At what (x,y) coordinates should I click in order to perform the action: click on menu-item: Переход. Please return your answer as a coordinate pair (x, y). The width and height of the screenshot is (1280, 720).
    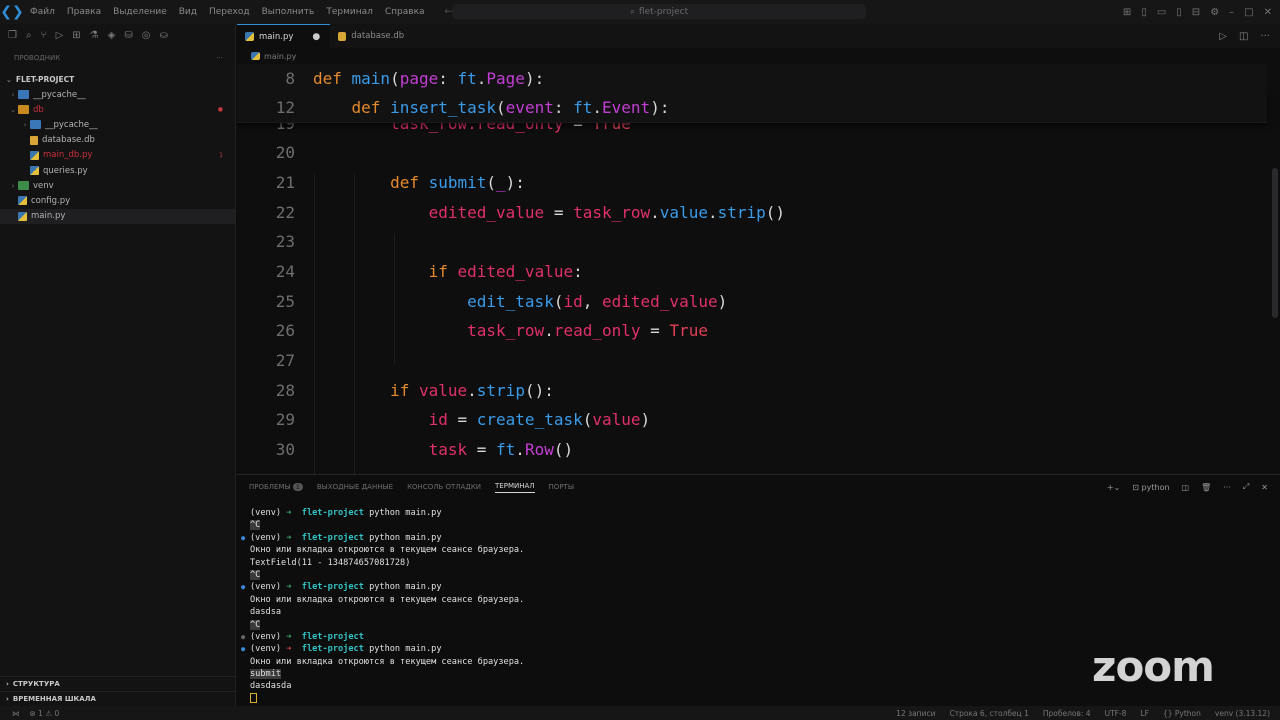
    Looking at the image, I should click on (229, 12).